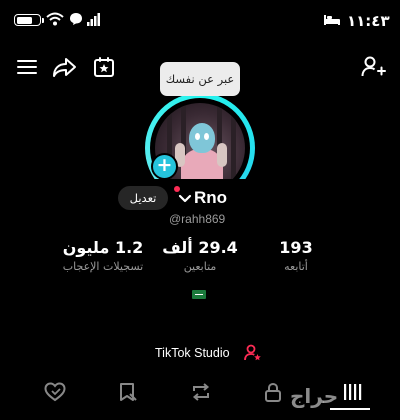  Describe the element at coordinates (200, 79) in the screenshot. I see `express-yourself-tooltip: عبر عن نفسك` at that location.